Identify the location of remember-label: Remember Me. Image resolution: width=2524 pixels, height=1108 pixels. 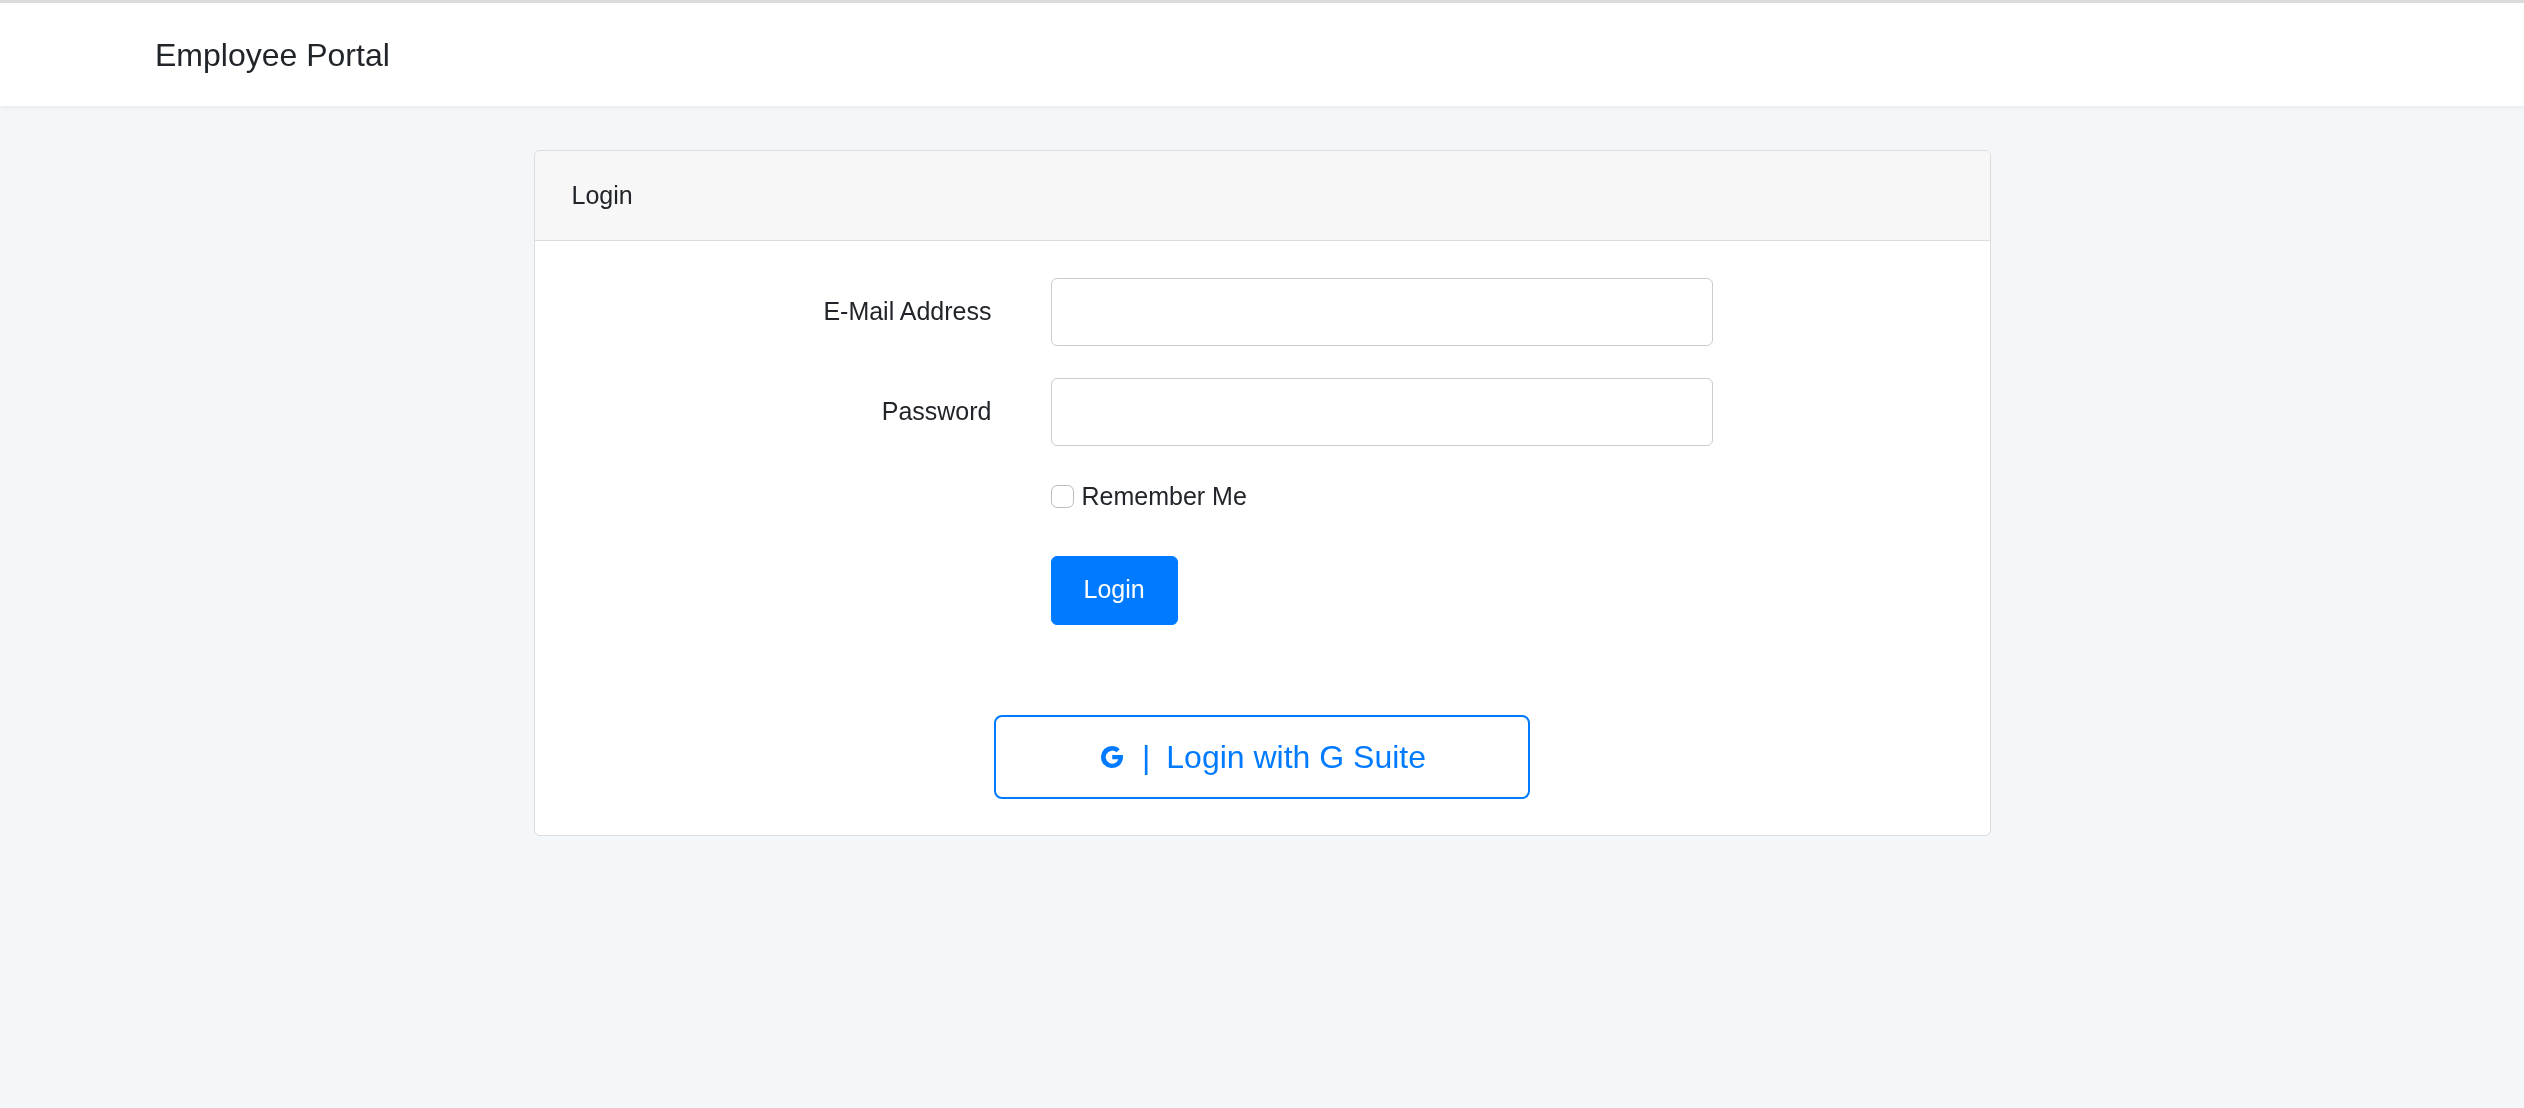
(1164, 497).